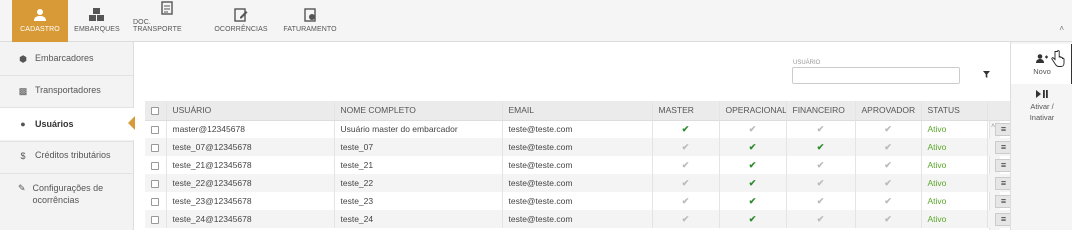 The image size is (1072, 240). I want to click on invoice-icon, so click(310, 15).